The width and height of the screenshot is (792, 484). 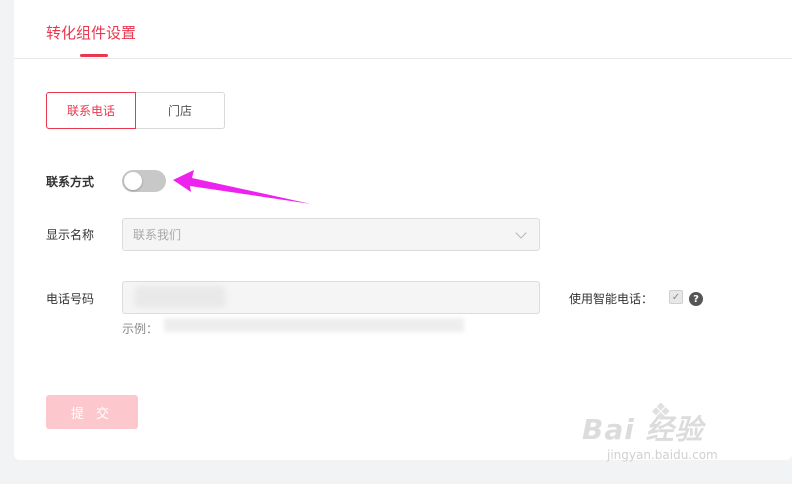 What do you see at coordinates (662, 455) in the screenshot?
I see `watermark-url: jingyan.baidu.com` at bounding box center [662, 455].